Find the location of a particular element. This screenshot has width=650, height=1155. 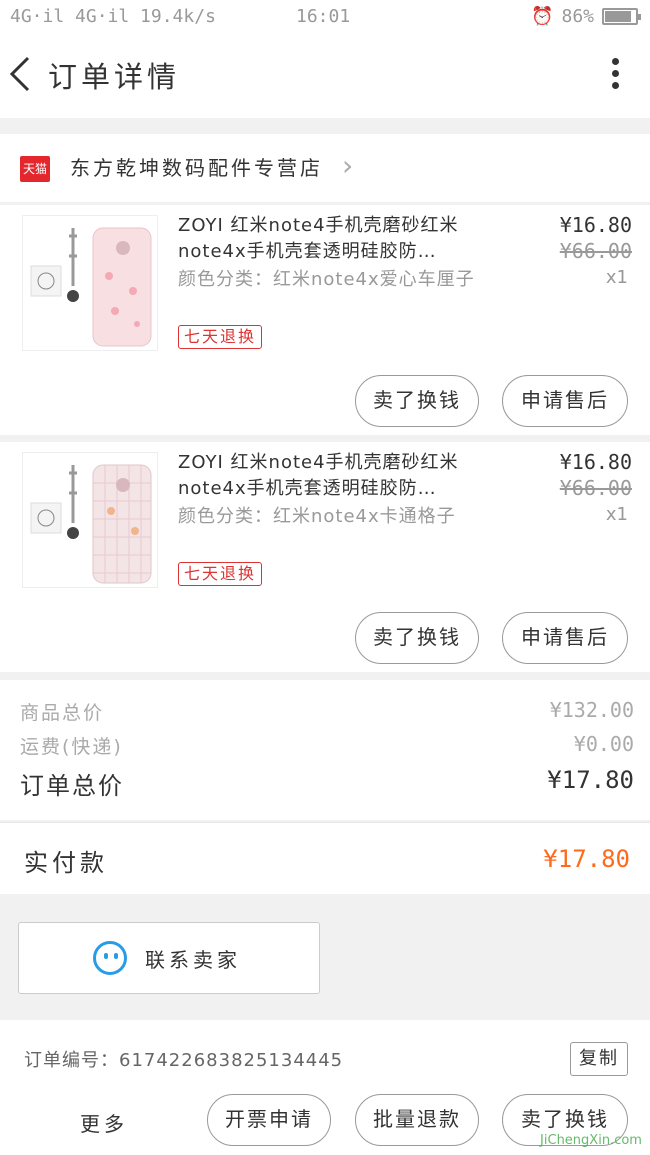

nav-bar: 订单详情 is located at coordinates (325, 76).